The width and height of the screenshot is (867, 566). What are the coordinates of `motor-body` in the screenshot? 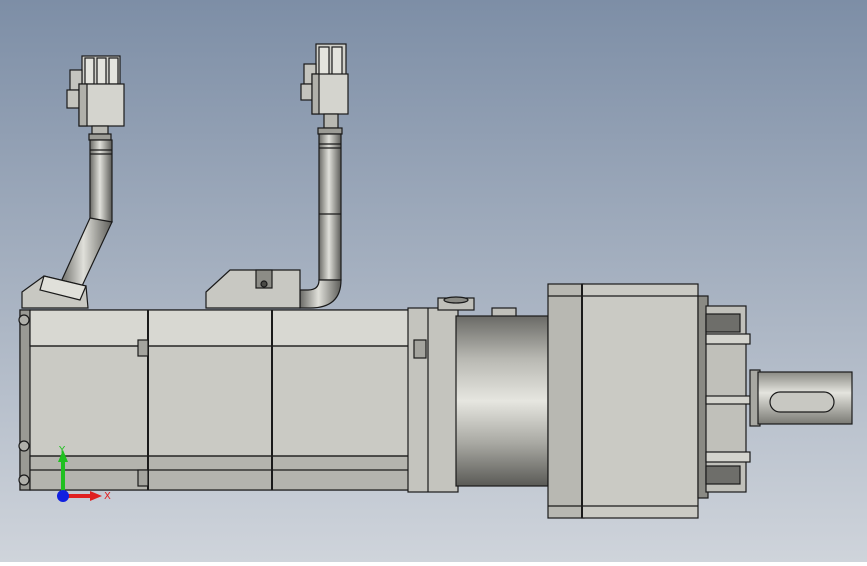 It's located at (214, 400).